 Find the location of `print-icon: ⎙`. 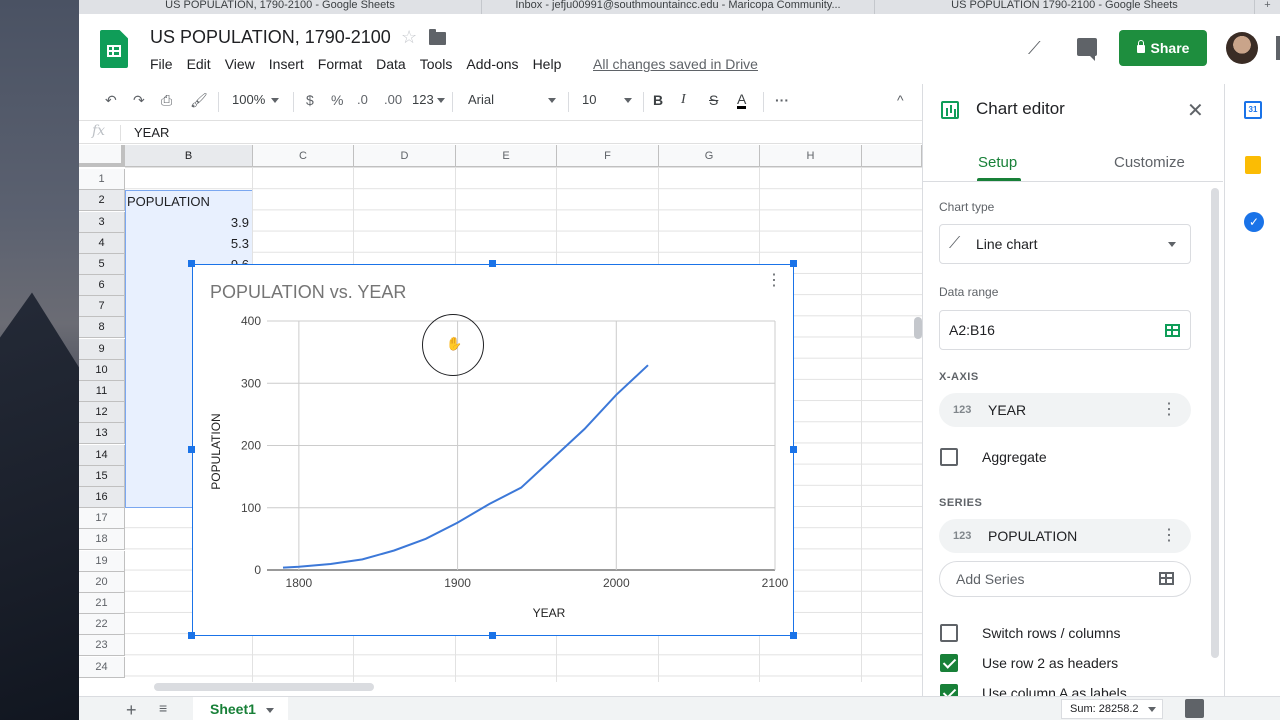

print-icon: ⎙ is located at coordinates (166, 100).